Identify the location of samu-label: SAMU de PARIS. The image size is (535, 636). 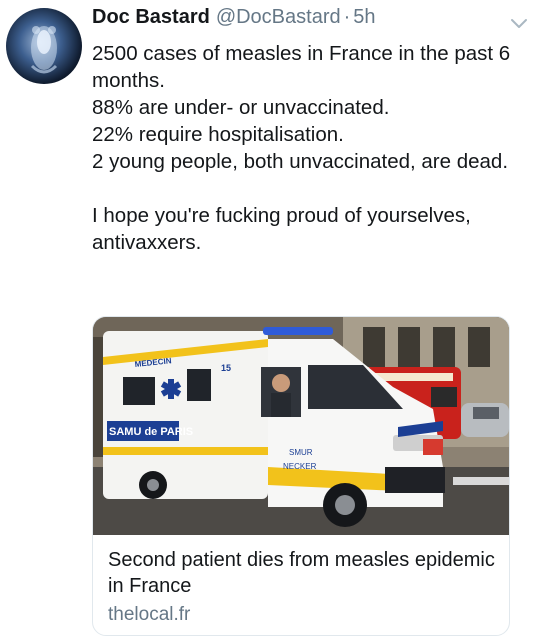
(151, 432).